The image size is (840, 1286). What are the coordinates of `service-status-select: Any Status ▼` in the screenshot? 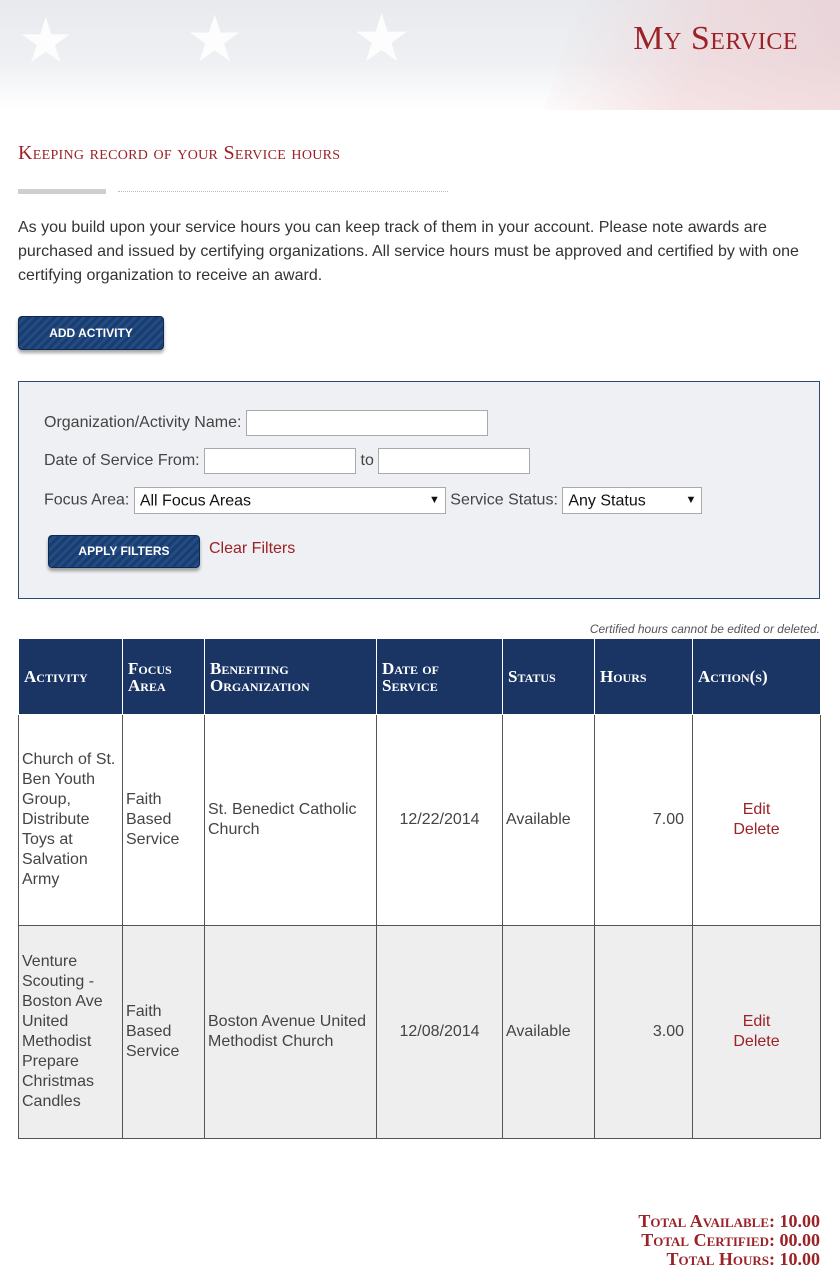 It's located at (632, 500).